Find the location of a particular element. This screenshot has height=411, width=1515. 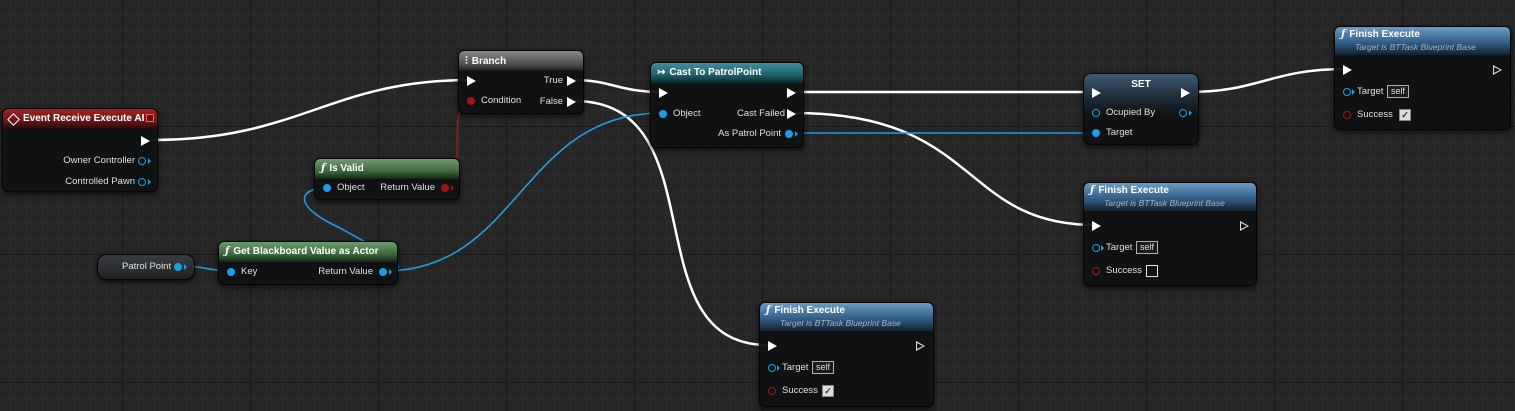

patrol-point-variable-node: Patrol Point is located at coordinates (146, 267).